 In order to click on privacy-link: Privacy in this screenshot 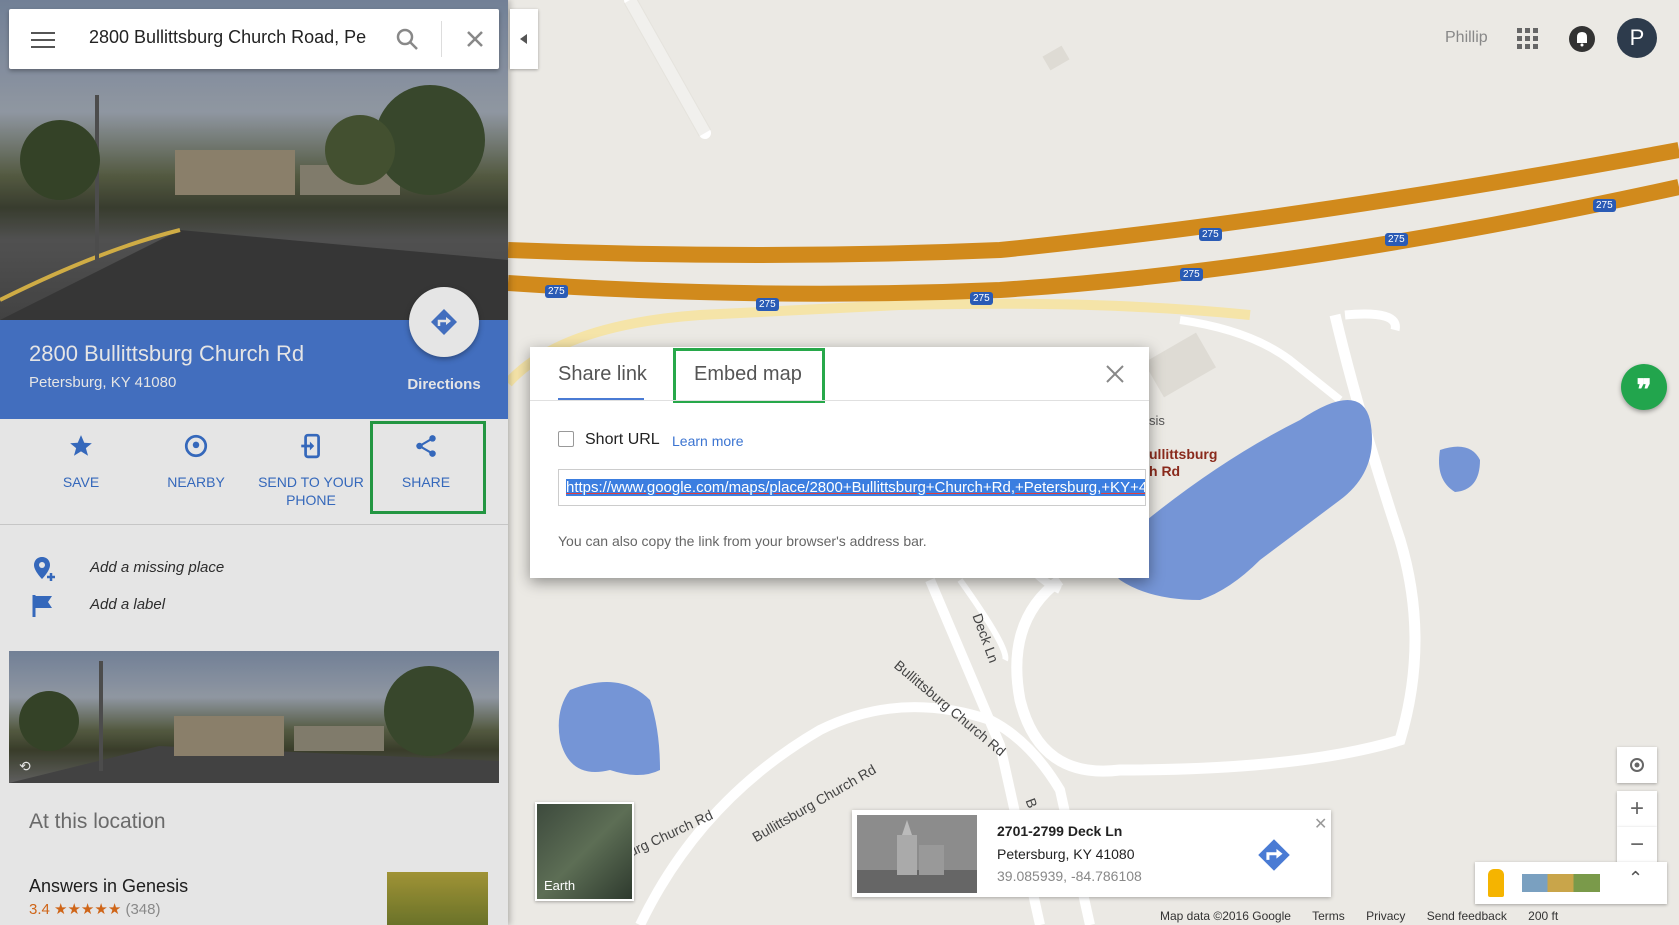, I will do `click(1385, 916)`.